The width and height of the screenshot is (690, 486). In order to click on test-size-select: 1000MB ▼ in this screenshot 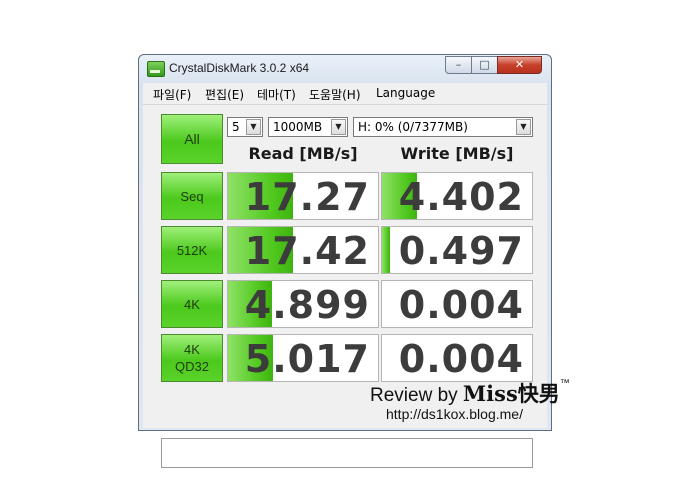, I will do `click(308, 127)`.